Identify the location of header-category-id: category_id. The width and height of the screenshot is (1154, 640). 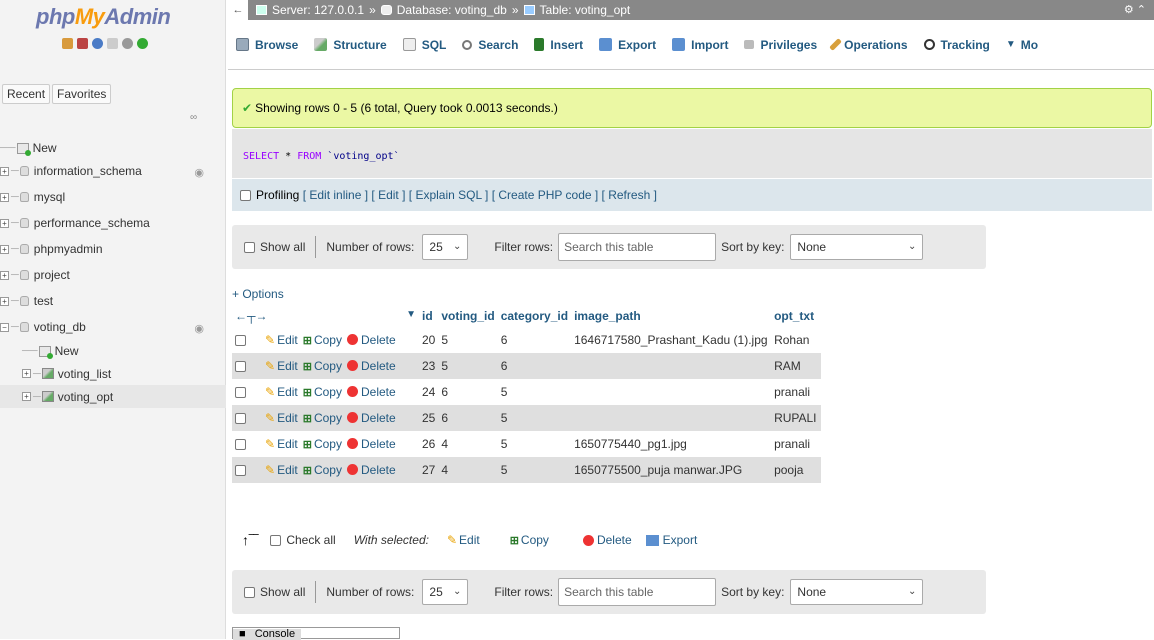
(534, 316).